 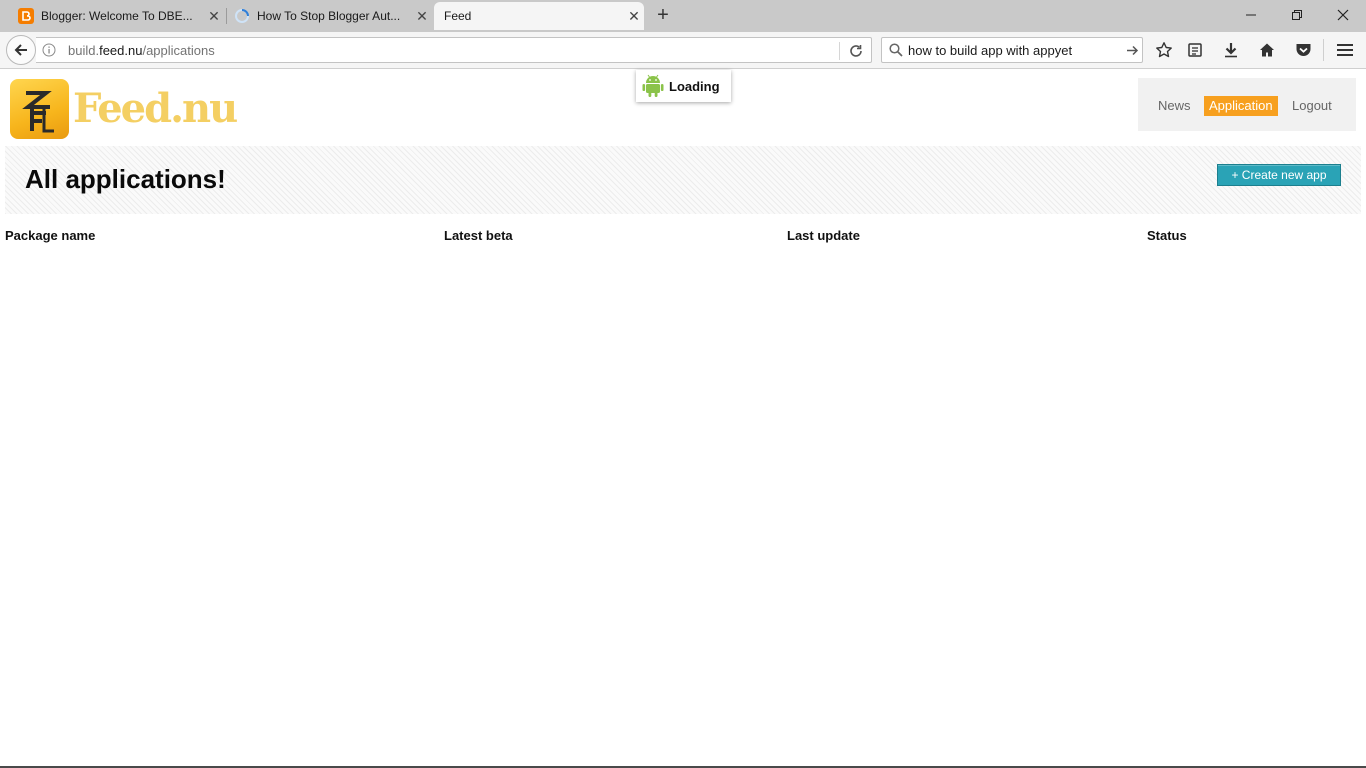 I want to click on tab-how-to-stop: How To Stop Blogger Aut... ✕, so click(x=332, y=16).